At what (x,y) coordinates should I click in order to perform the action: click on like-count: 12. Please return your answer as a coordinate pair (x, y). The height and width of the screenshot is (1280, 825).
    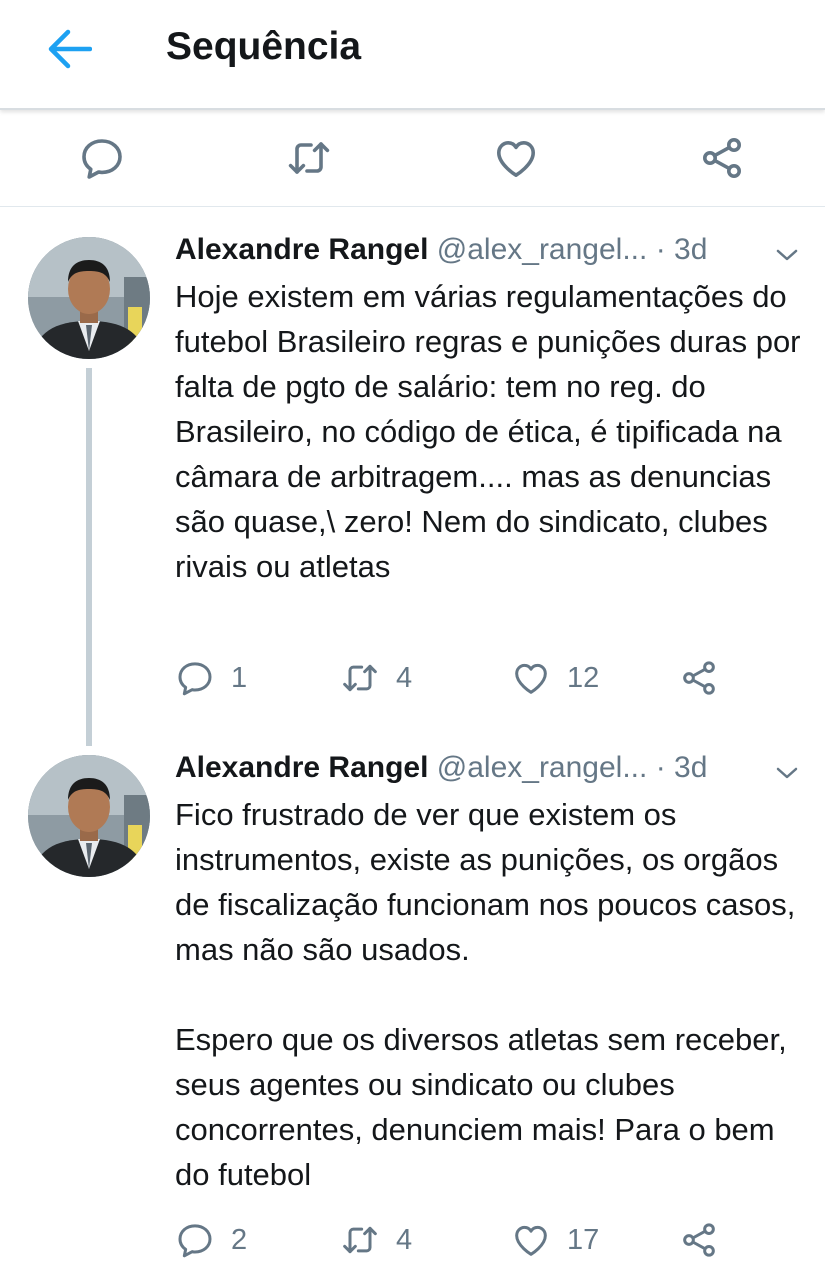
    Looking at the image, I should click on (583, 677).